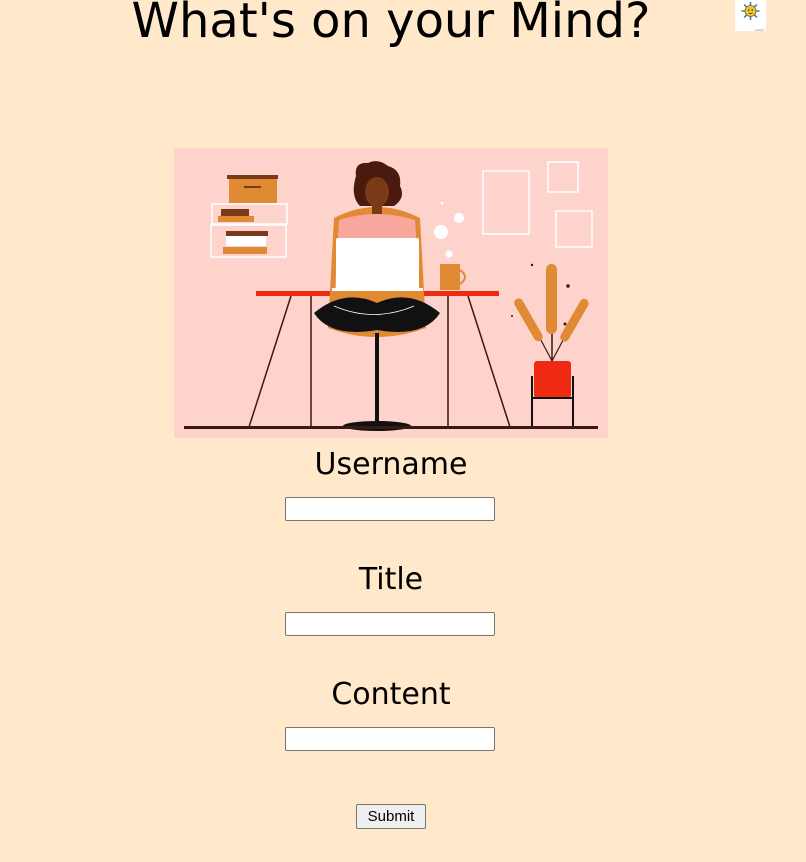 This screenshot has height=862, width=806. I want to click on content-input, so click(390, 739).